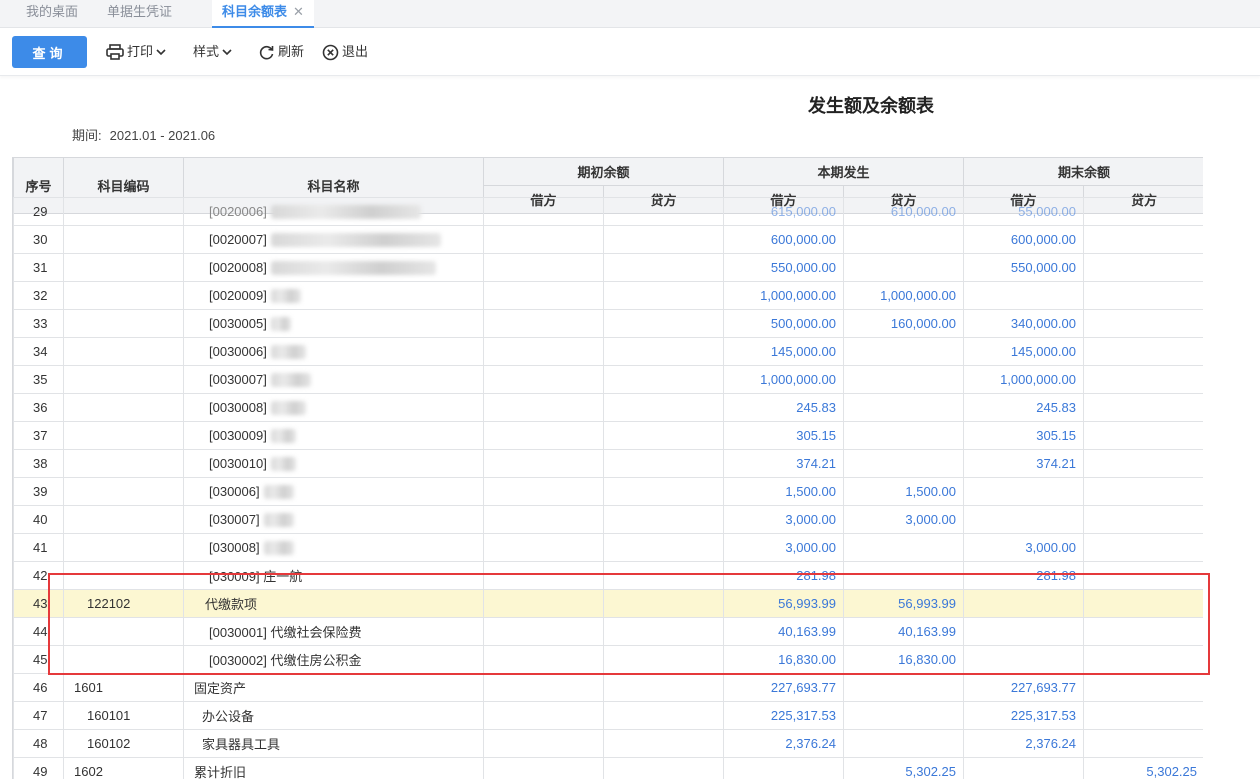 Image resolution: width=1260 pixels, height=779 pixels. Describe the element at coordinates (227, 52) in the screenshot. I see `chevron-down-icon` at that location.